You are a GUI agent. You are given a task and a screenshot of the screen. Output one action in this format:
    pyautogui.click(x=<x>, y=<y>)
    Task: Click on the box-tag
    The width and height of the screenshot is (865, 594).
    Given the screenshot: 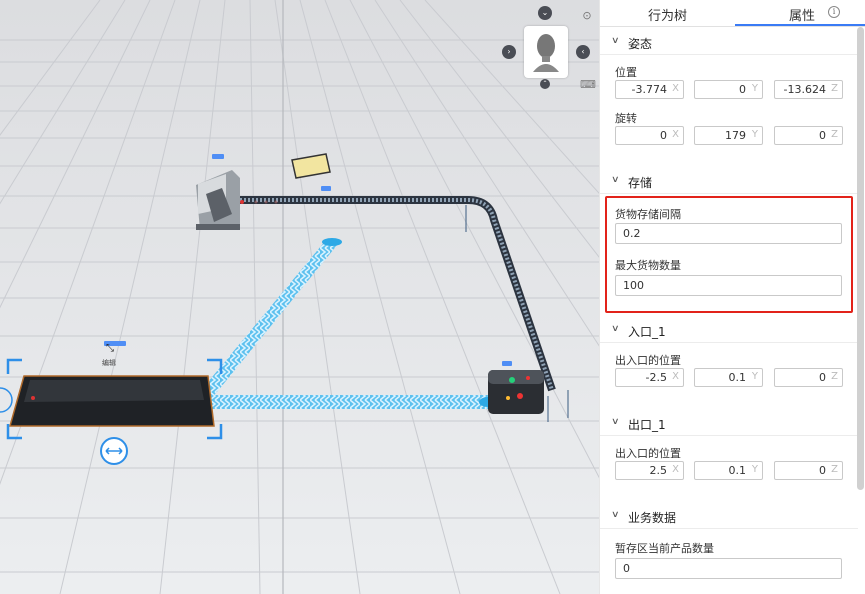 What is the action you would take?
    pyautogui.click(x=507, y=363)
    